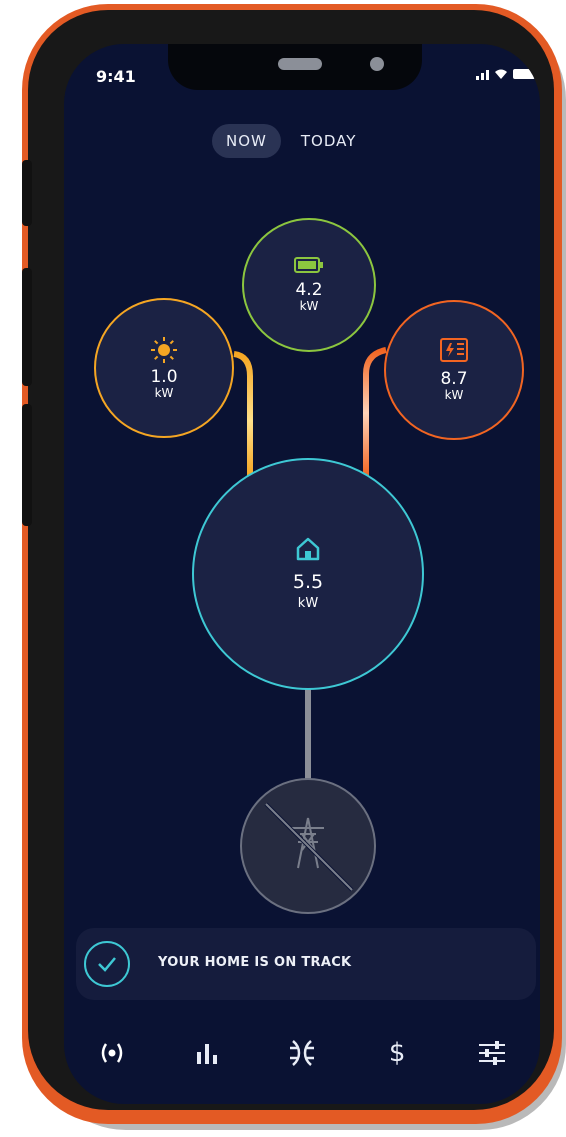 The width and height of the screenshot is (566, 1137). I want to click on battery-value: 4.2, so click(309, 290).